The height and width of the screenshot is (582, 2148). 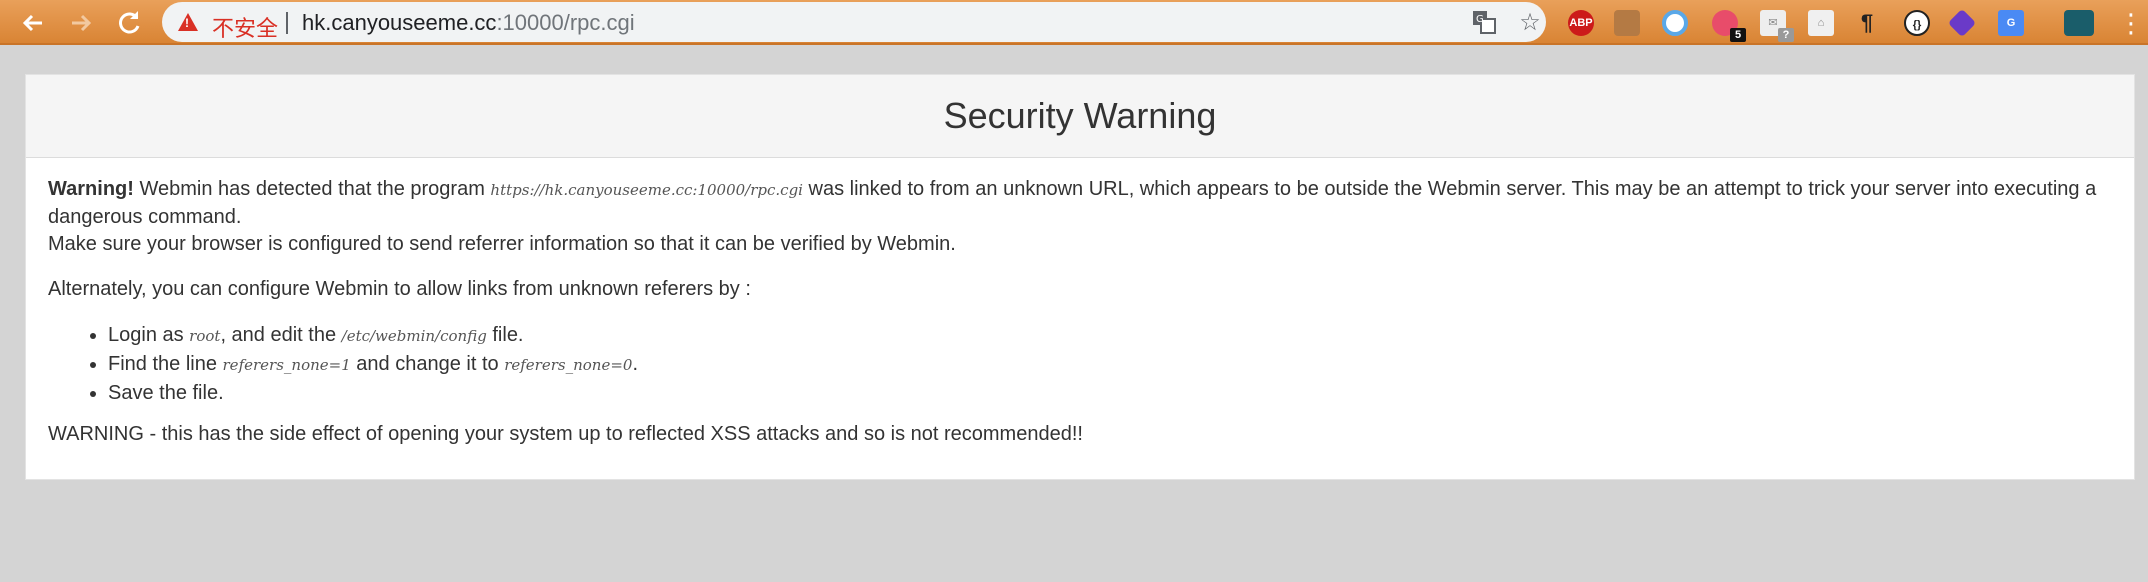 What do you see at coordinates (635, 364) in the screenshot?
I see `step-text: .` at bounding box center [635, 364].